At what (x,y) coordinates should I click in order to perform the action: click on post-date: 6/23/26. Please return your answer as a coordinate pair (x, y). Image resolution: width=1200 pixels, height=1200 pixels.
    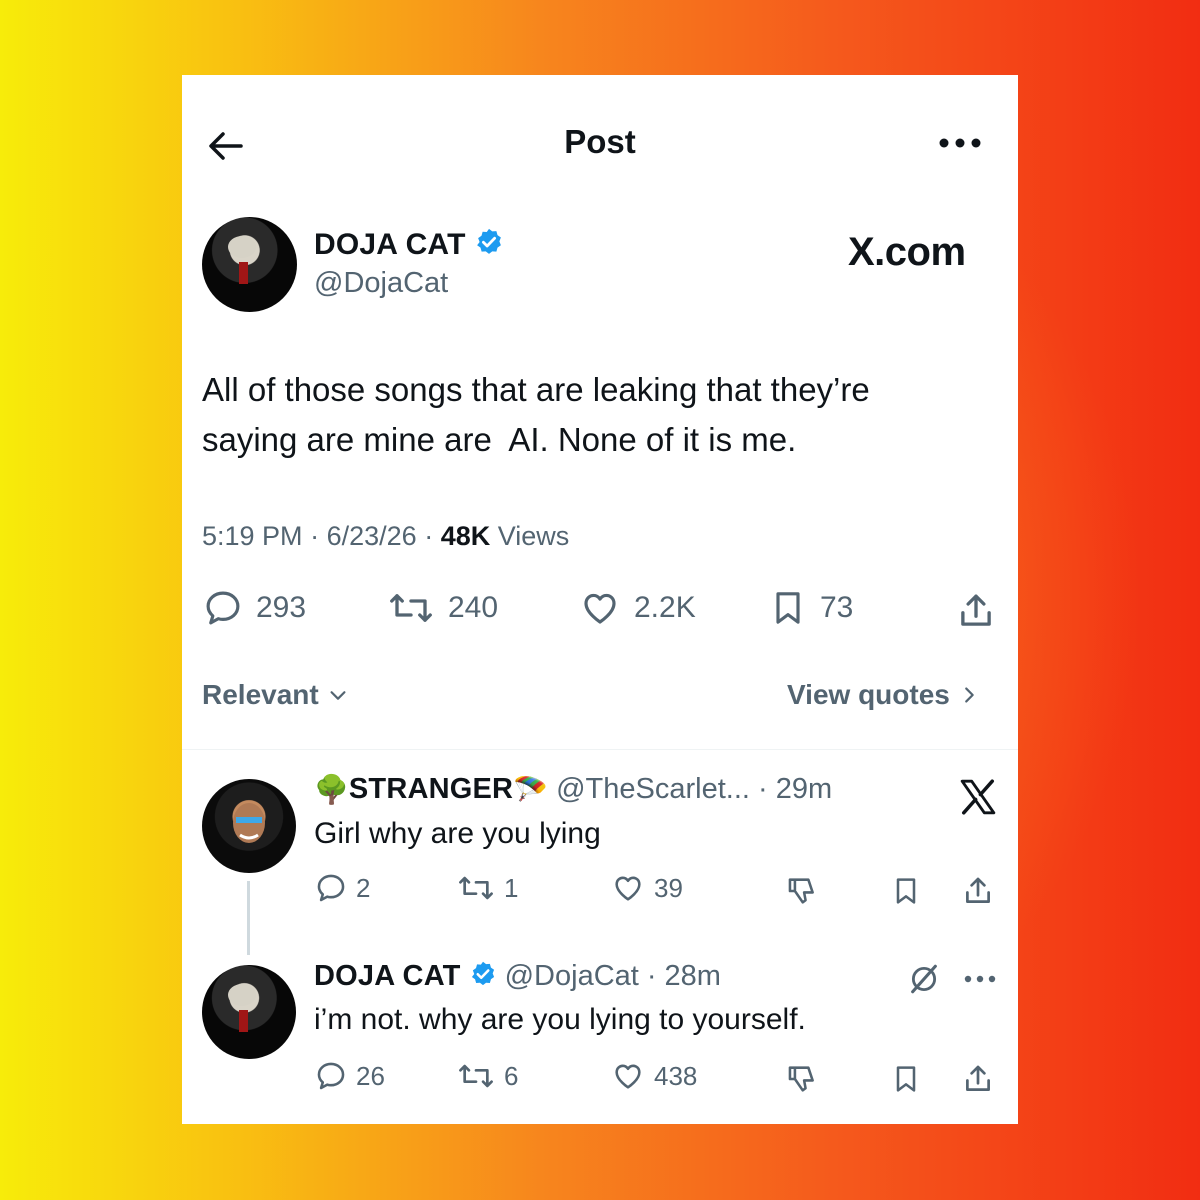
    Looking at the image, I should click on (371, 536).